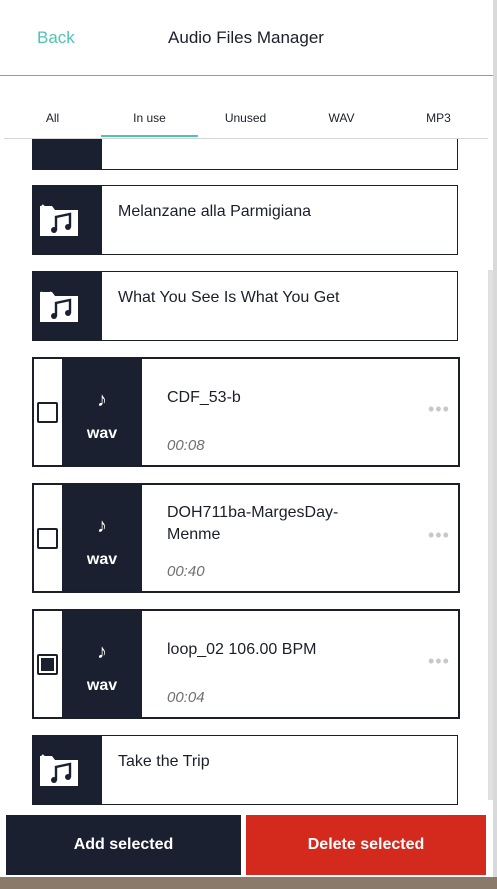 Image resolution: width=497 pixels, height=889 pixels. What do you see at coordinates (245, 770) in the screenshot?
I see `folder-row: Take the Trip` at bounding box center [245, 770].